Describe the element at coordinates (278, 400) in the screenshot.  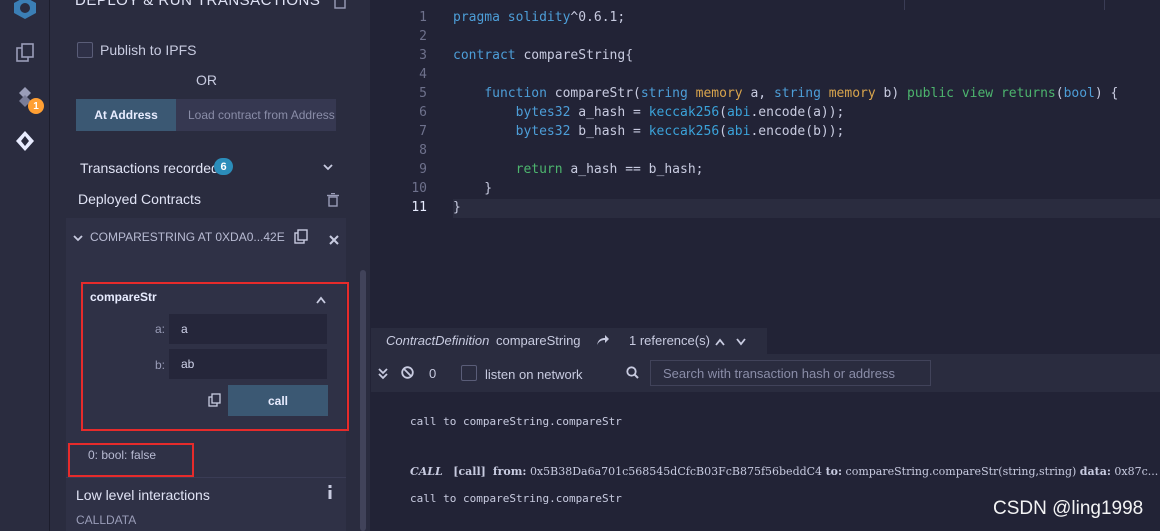
I see `call-button: call` at that location.